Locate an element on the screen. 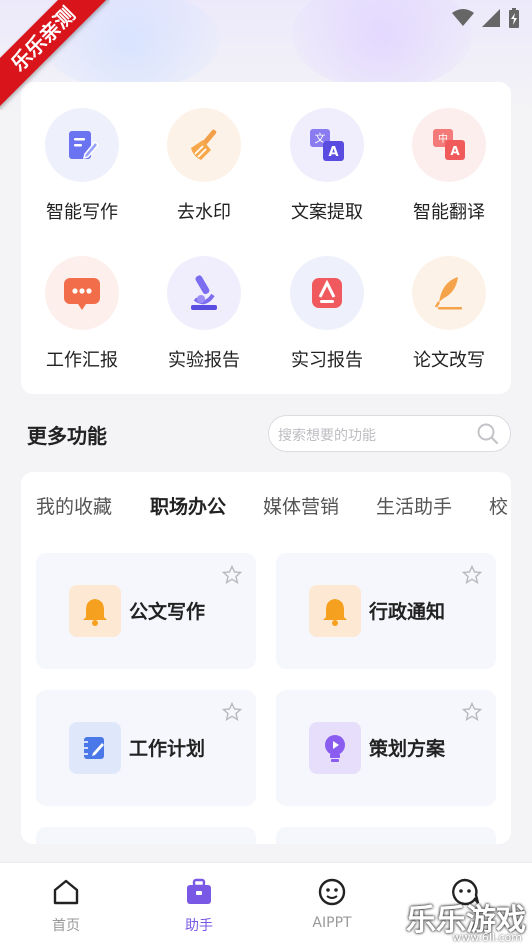 The image size is (532, 947). function-card-admin-notice: 行政通知 is located at coordinates (386, 611).